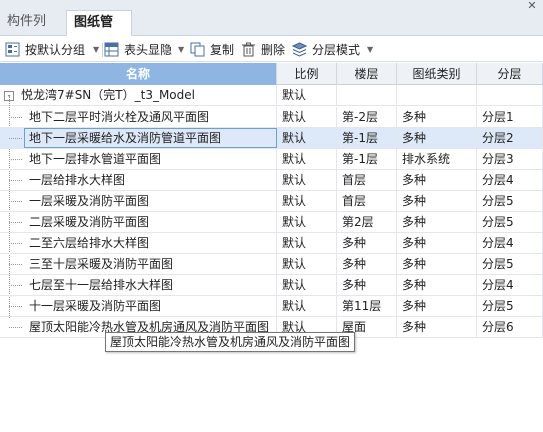  Describe the element at coordinates (437, 95) in the screenshot. I see `root-category` at that location.